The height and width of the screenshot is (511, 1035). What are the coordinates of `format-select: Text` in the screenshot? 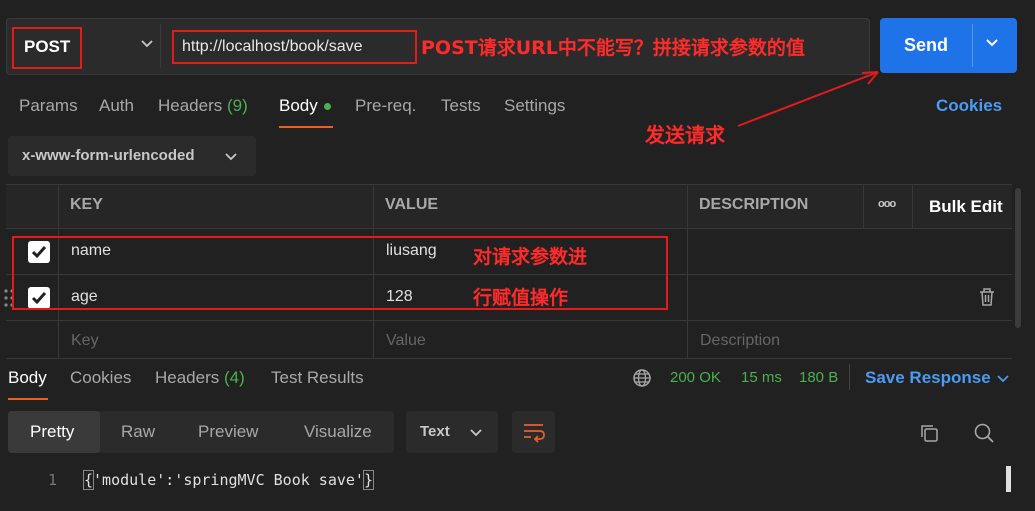 It's located at (452, 432).